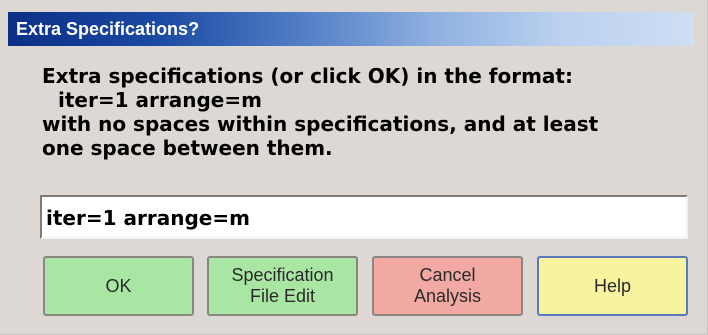 The image size is (708, 335). Describe the element at coordinates (282, 296) in the screenshot. I see `specification-file-edit-label-line2: File Edit` at that location.